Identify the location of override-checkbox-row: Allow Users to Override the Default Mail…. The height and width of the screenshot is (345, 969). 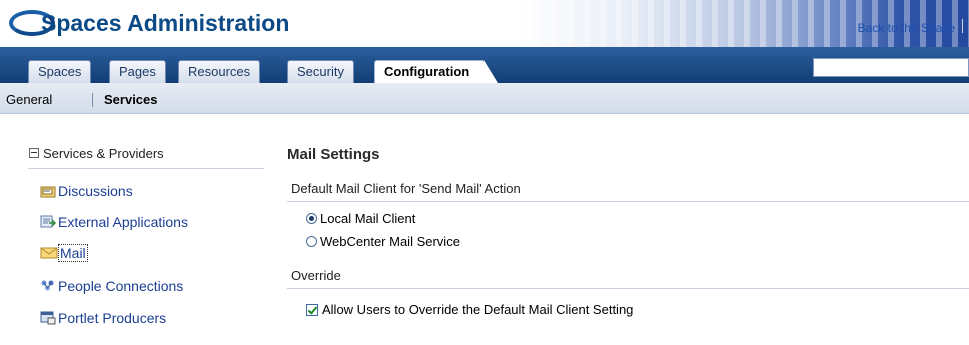
(469, 309).